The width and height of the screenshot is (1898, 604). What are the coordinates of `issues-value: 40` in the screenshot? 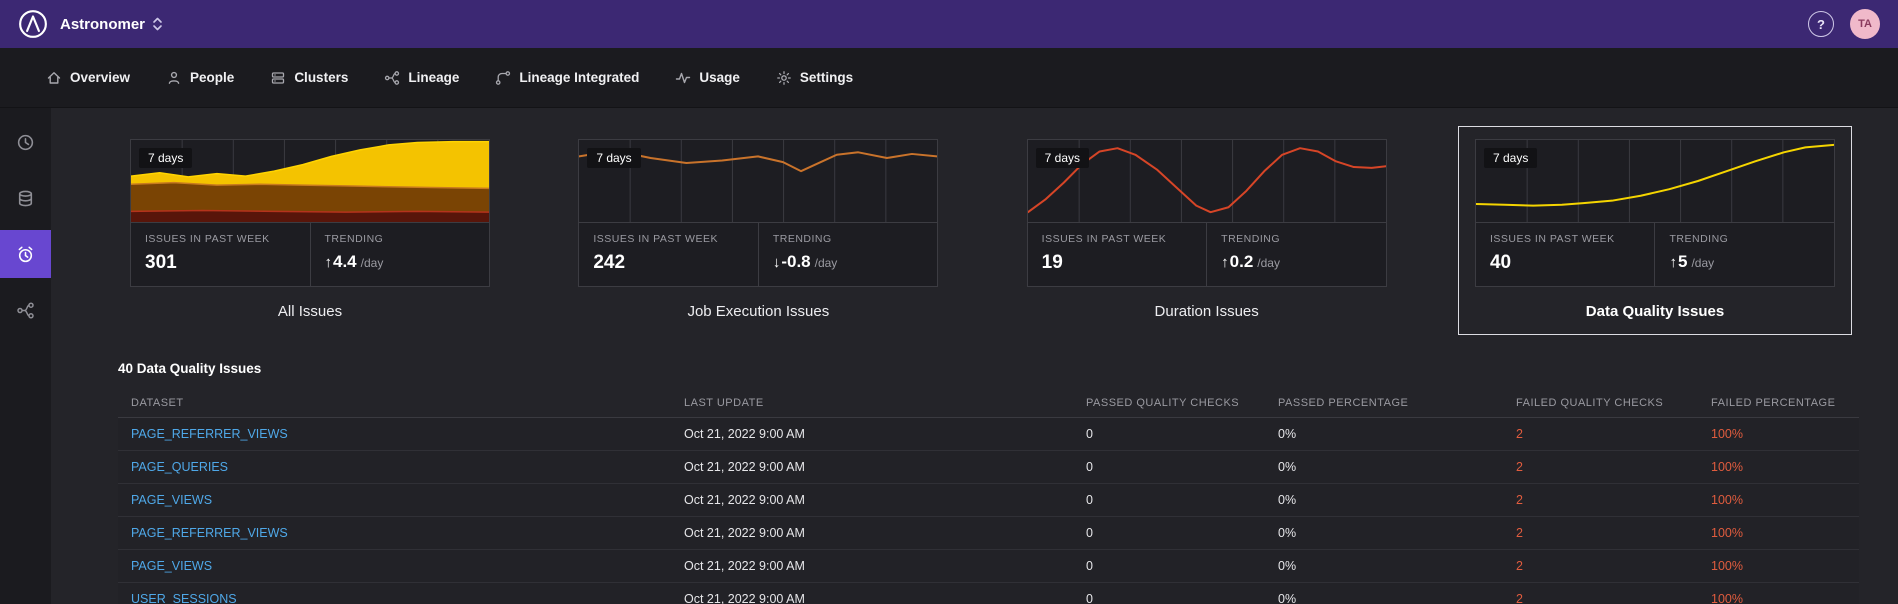 It's located at (1500, 262).